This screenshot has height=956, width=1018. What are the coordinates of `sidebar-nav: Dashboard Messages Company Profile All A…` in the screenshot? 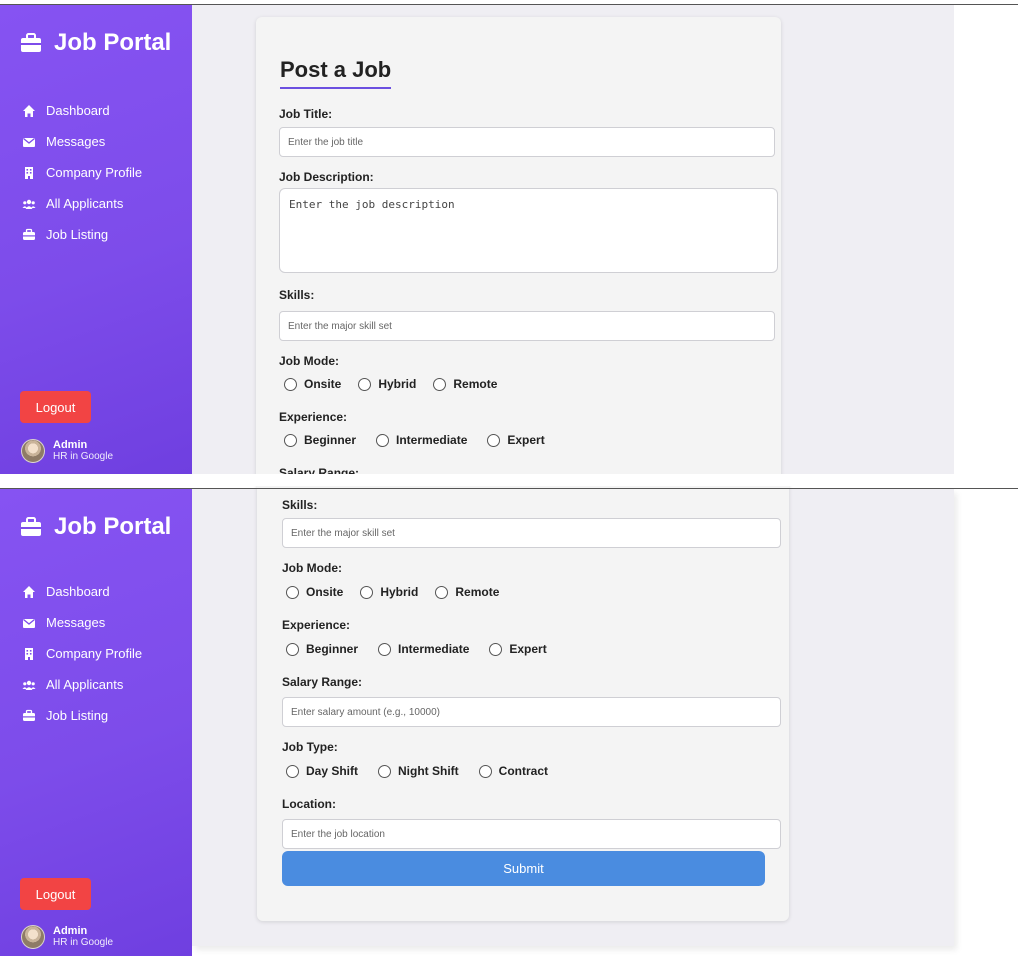 It's located at (82, 653).